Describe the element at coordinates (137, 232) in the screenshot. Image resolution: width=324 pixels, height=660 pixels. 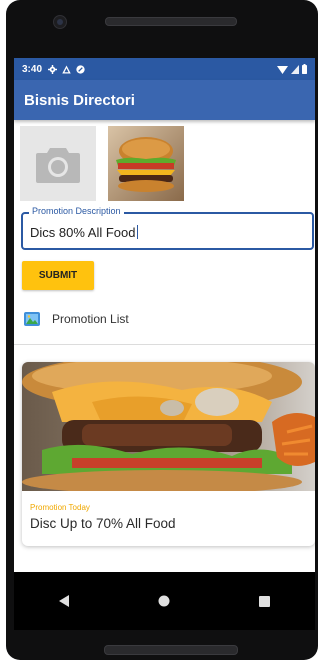
I see `text-cursor` at that location.